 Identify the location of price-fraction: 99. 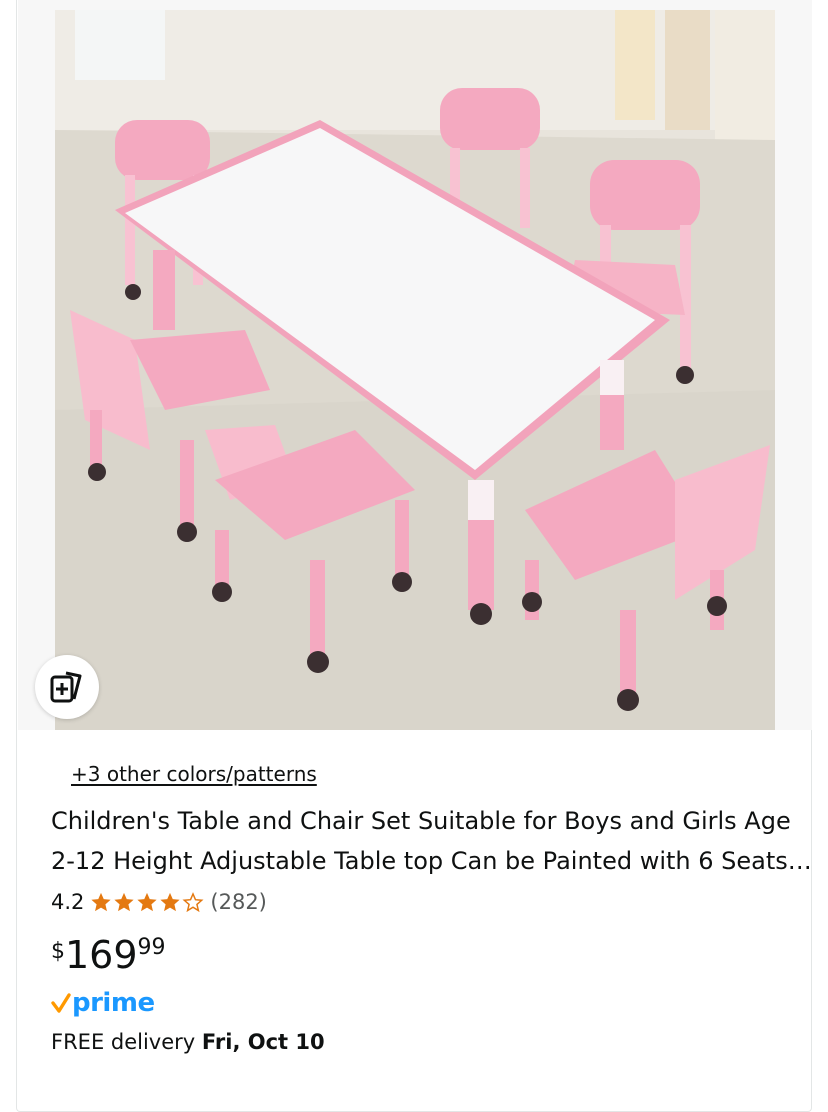
(151, 947).